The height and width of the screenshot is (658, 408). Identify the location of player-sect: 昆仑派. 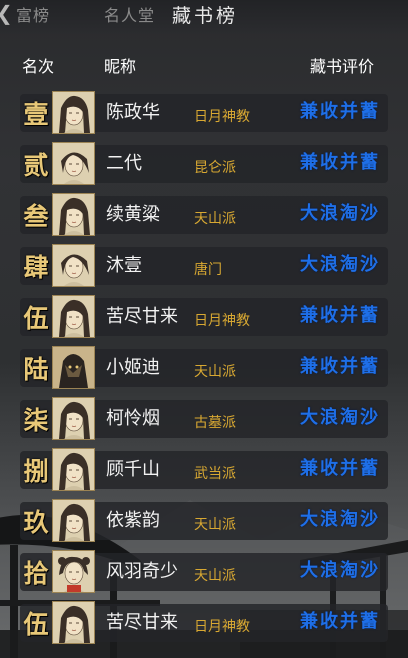
(215, 168).